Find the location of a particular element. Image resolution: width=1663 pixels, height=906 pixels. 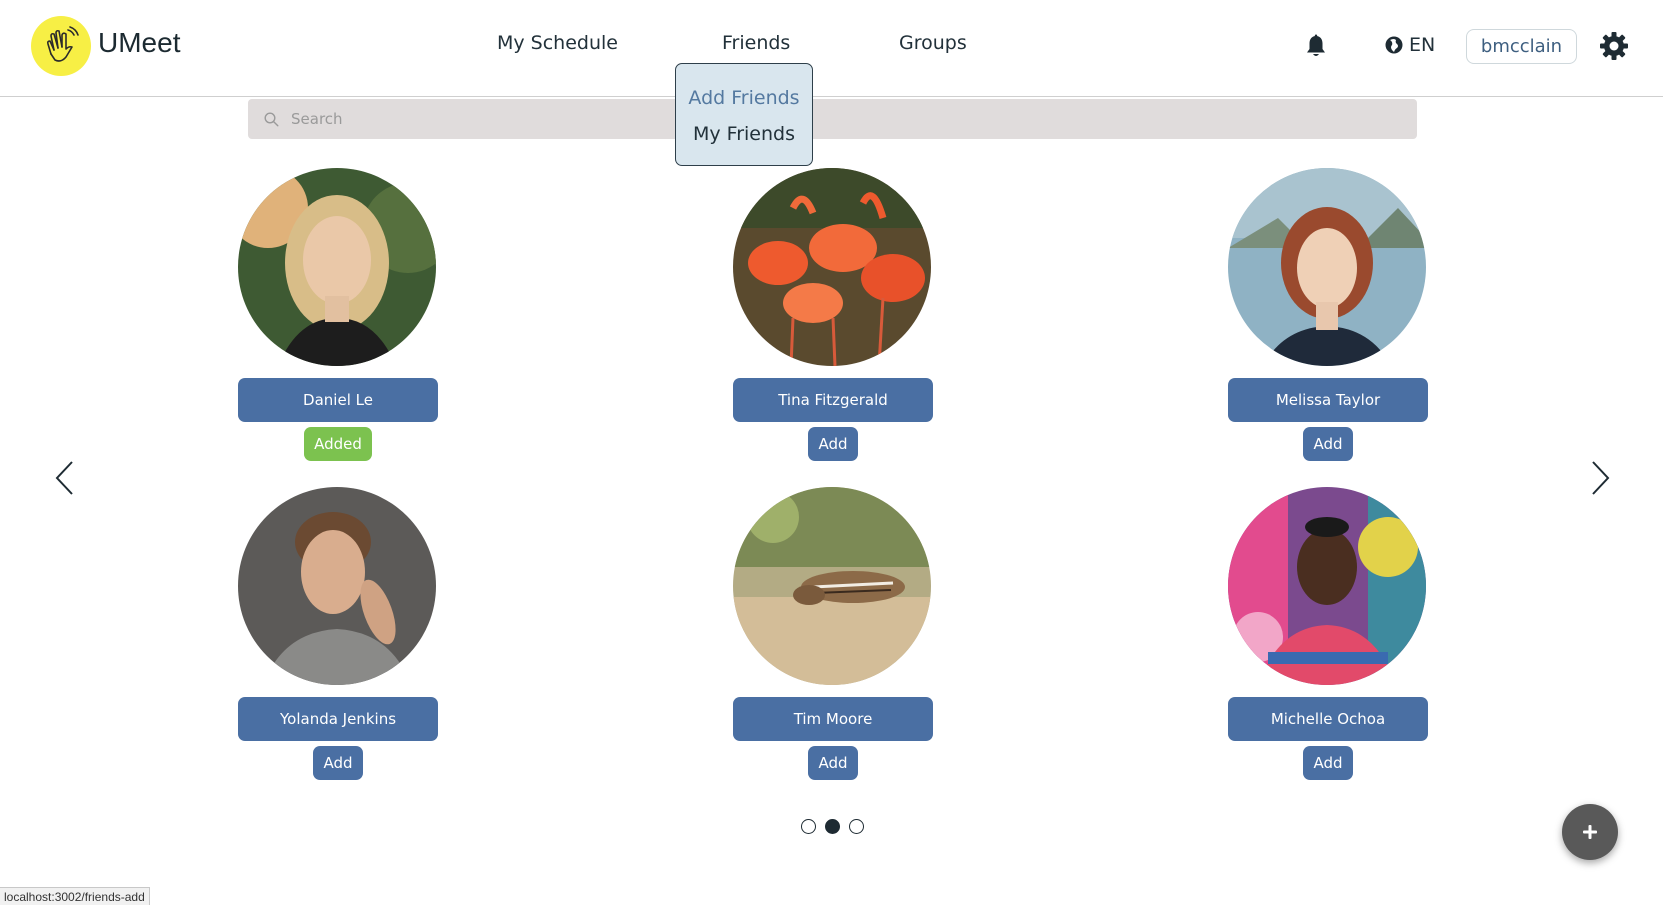

person-name-button: Tim Moore is located at coordinates (833, 719).